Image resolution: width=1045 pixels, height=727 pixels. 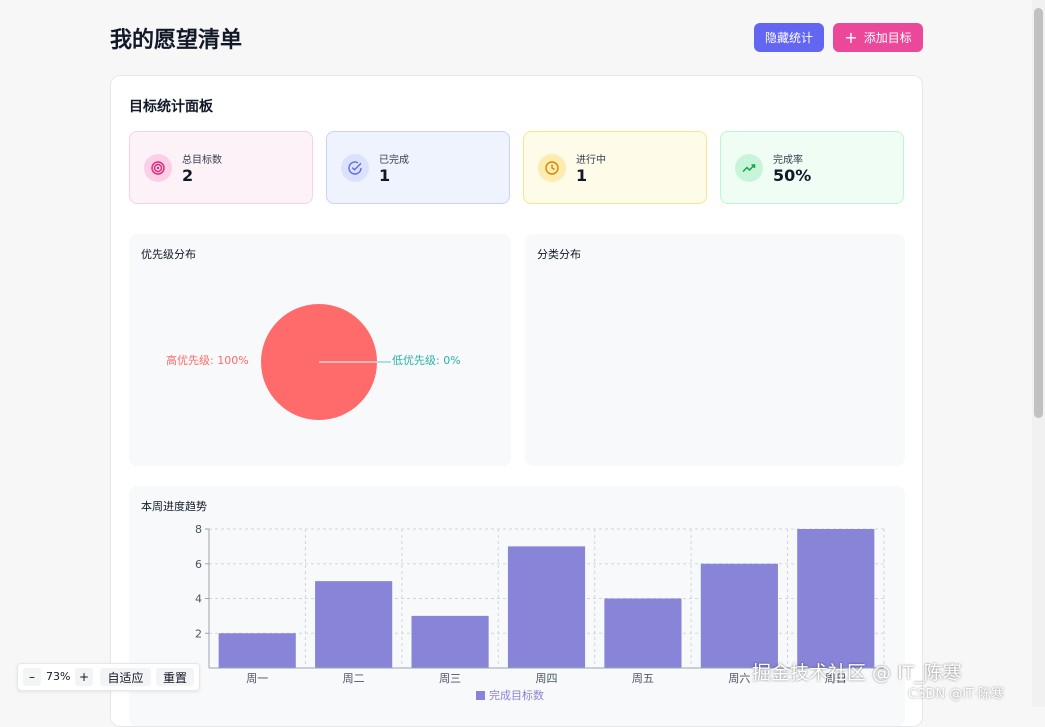 What do you see at coordinates (739, 678) in the screenshot?
I see `x-tick-label: 周六` at bounding box center [739, 678].